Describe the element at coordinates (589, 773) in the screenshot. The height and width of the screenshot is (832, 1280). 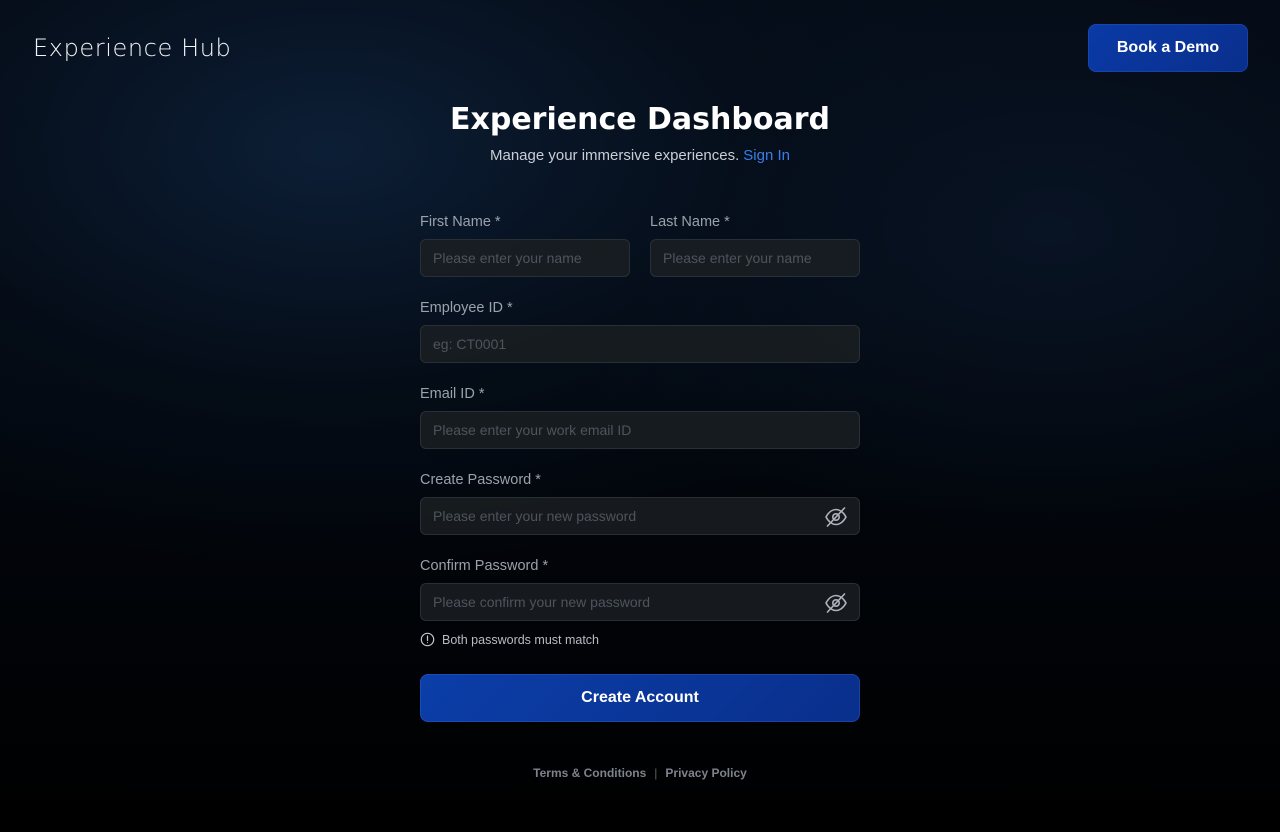
I see `terms-link: Terms & Conditions` at that location.